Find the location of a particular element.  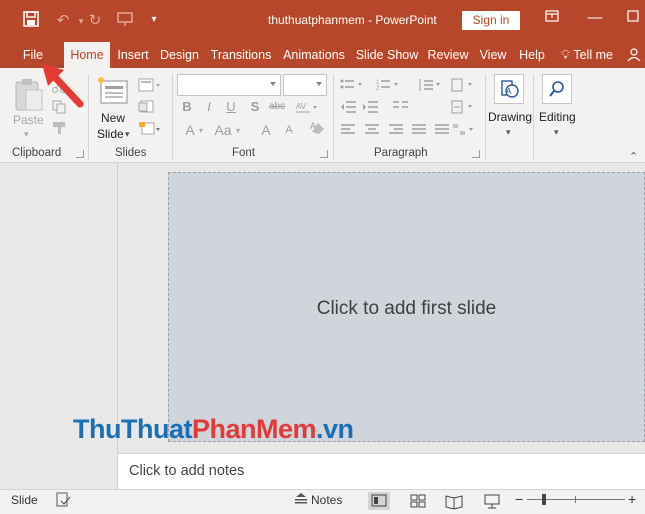

underline-button: U is located at coordinates (231, 106).